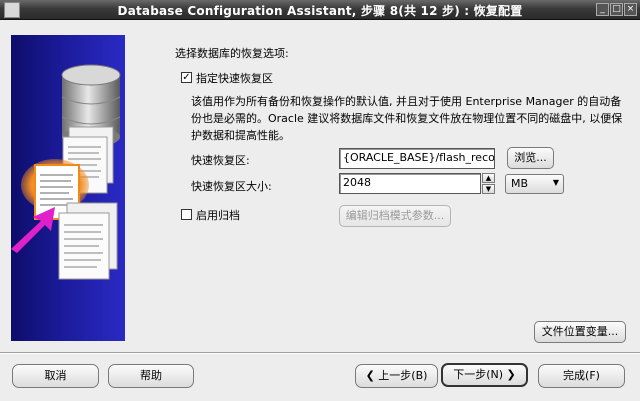 This screenshot has height=401, width=640. Describe the element at coordinates (218, 215) in the screenshot. I see `archive-label: 启用归档` at that location.